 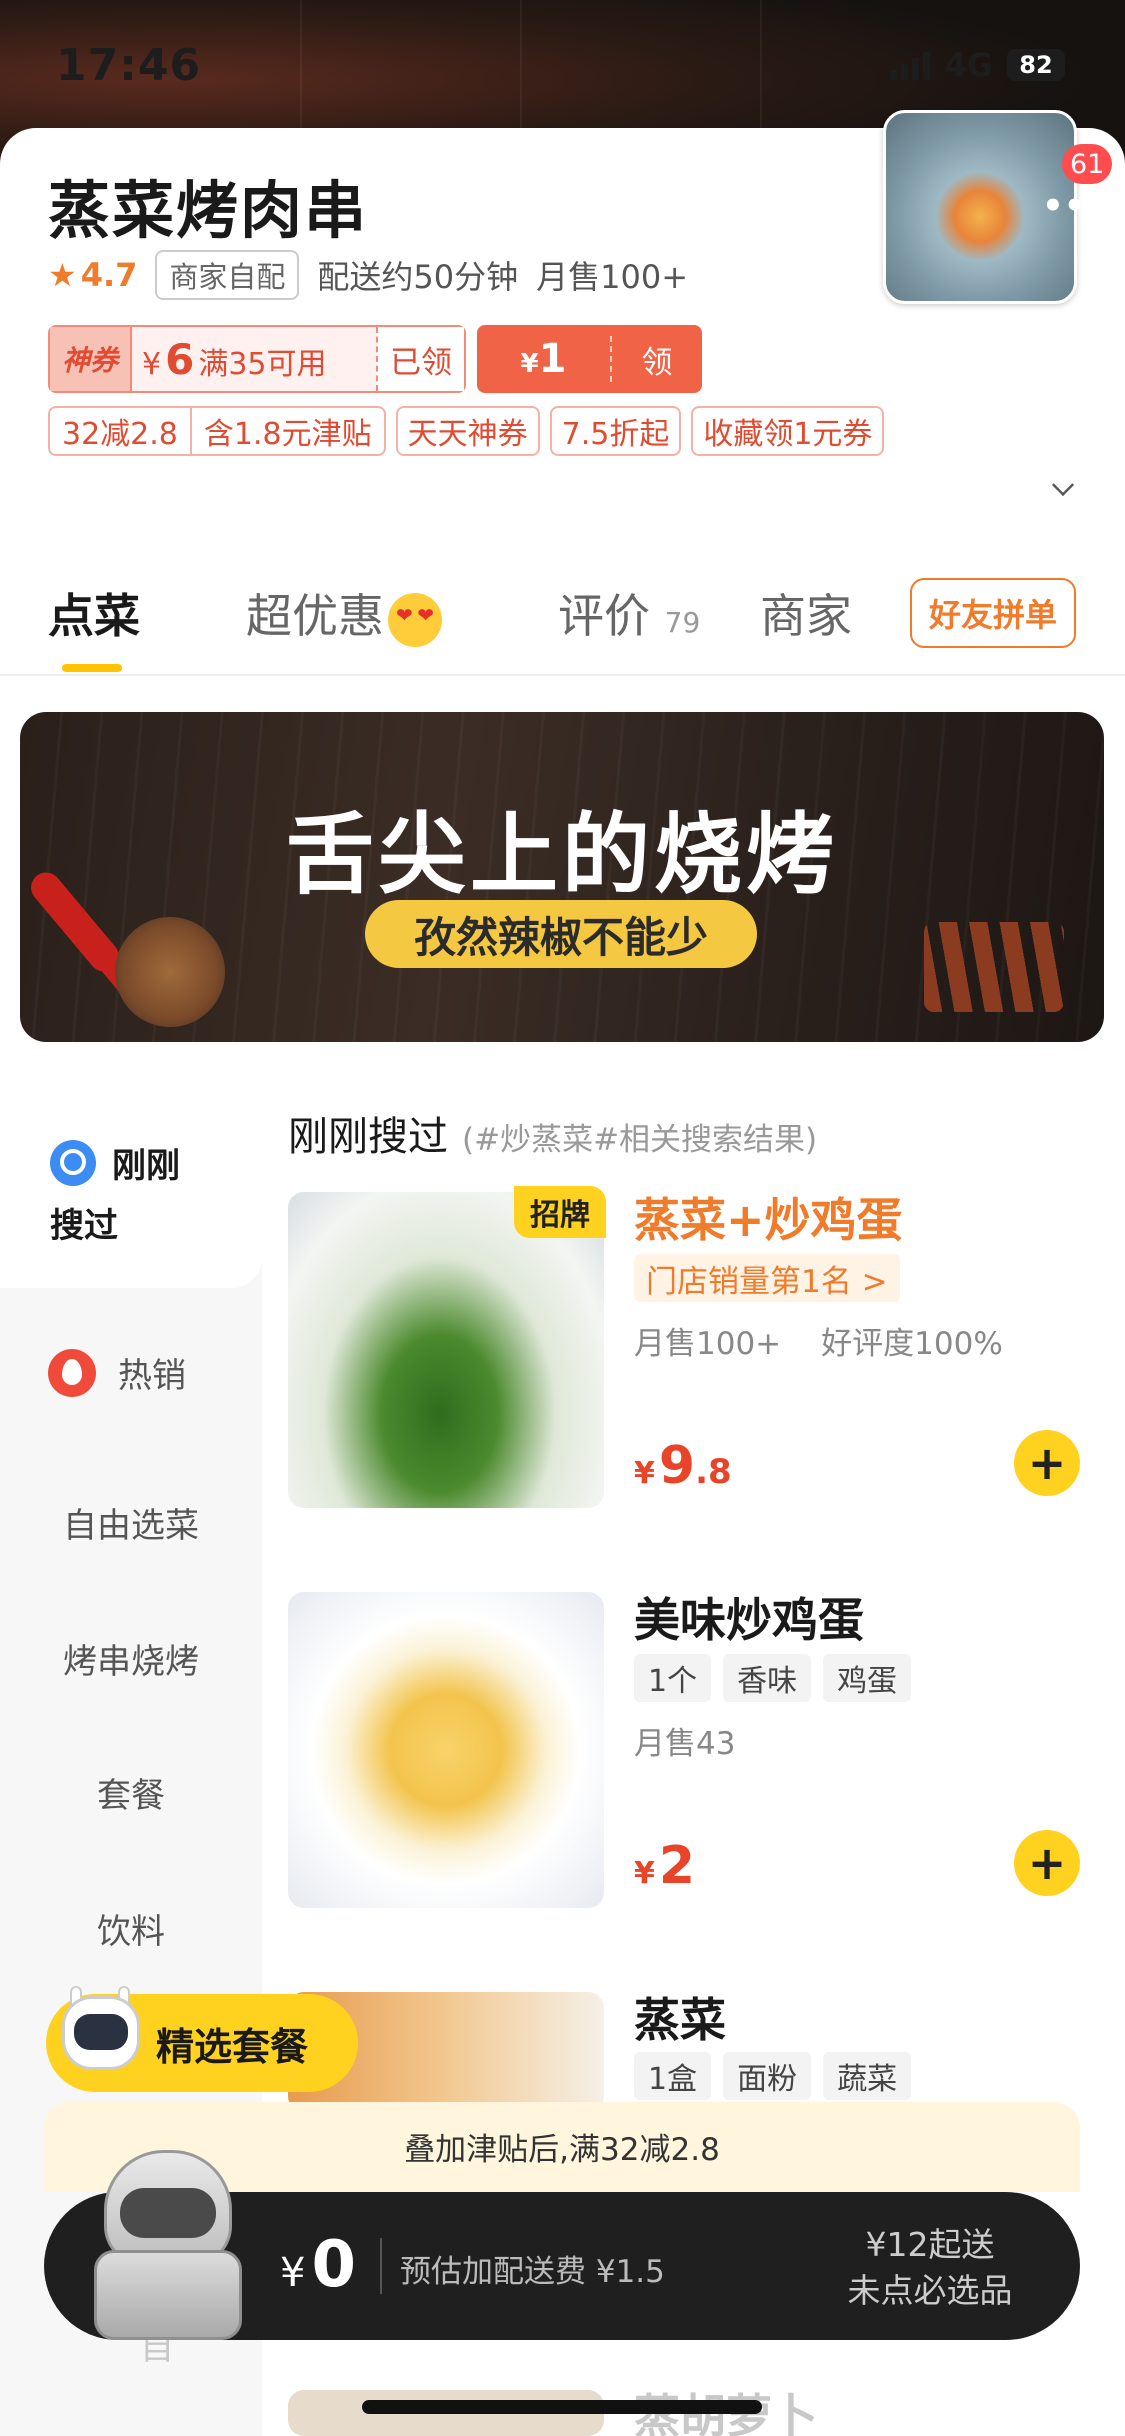 What do you see at coordinates (286, 431) in the screenshot?
I see `promo-item: 含1.8元津贴` at bounding box center [286, 431].